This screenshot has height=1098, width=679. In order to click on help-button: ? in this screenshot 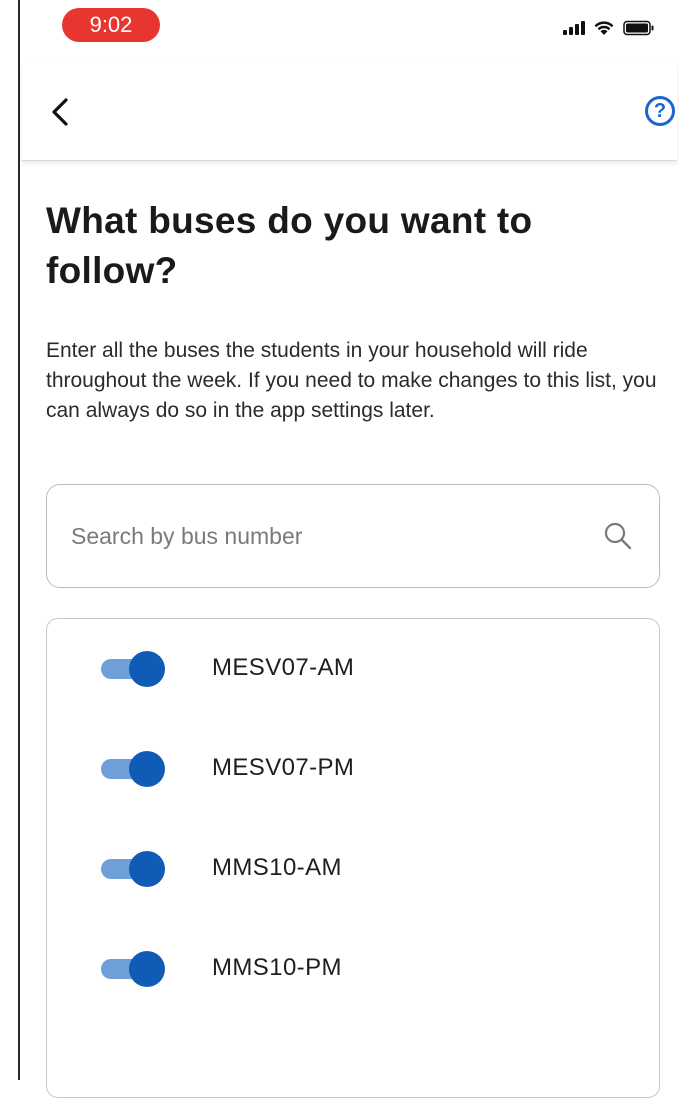, I will do `click(660, 111)`.